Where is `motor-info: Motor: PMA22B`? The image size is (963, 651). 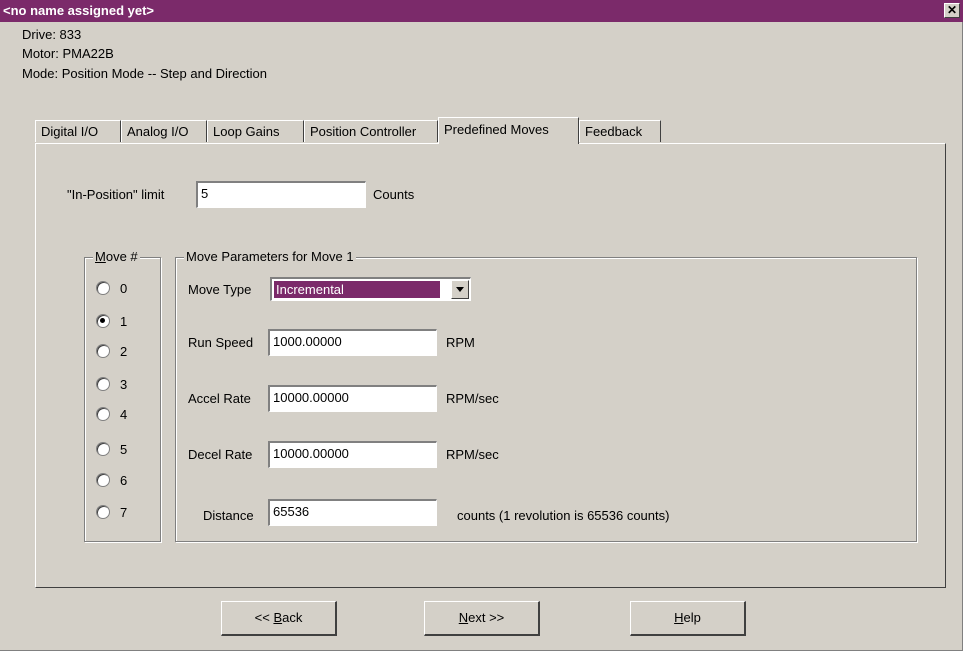
motor-info: Motor: PMA22B is located at coordinates (68, 53).